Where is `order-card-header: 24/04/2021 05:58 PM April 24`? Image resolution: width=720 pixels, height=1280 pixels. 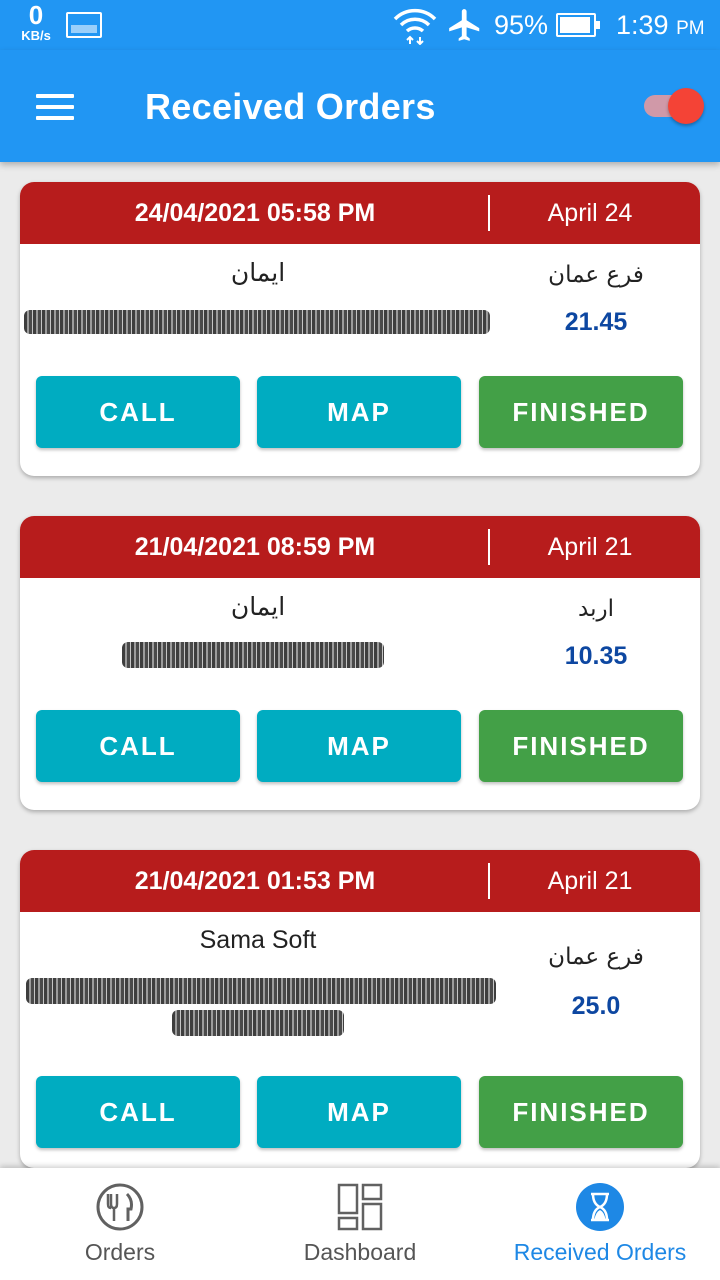
order-card-header: 24/04/2021 05:58 PM April 24 is located at coordinates (360, 213).